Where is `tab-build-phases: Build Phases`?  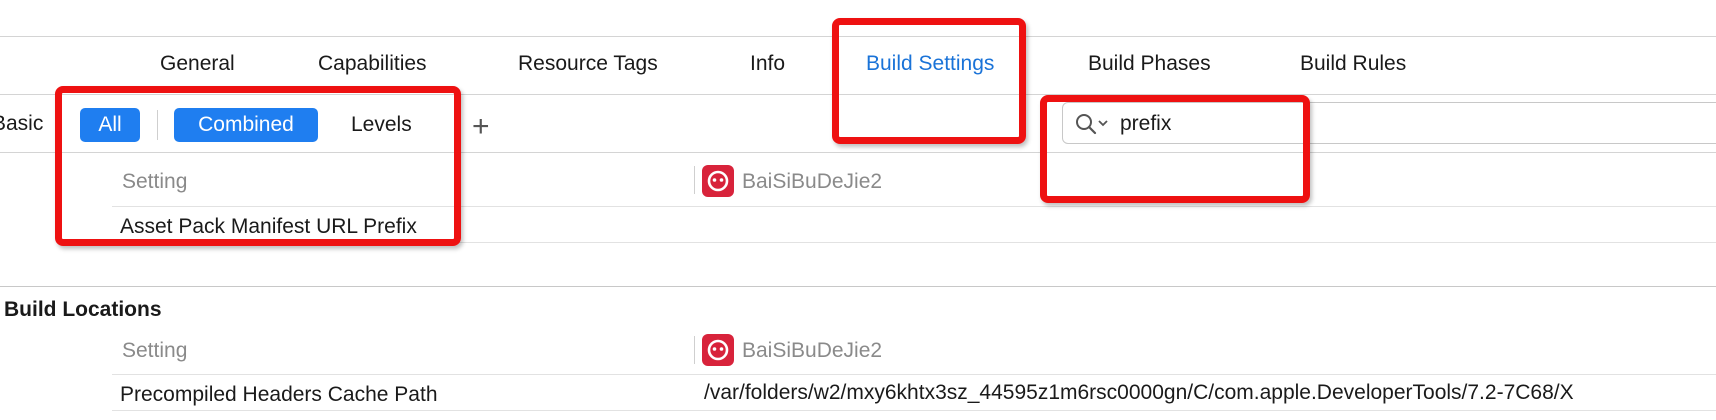
tab-build-phases: Build Phases is located at coordinates (1149, 64).